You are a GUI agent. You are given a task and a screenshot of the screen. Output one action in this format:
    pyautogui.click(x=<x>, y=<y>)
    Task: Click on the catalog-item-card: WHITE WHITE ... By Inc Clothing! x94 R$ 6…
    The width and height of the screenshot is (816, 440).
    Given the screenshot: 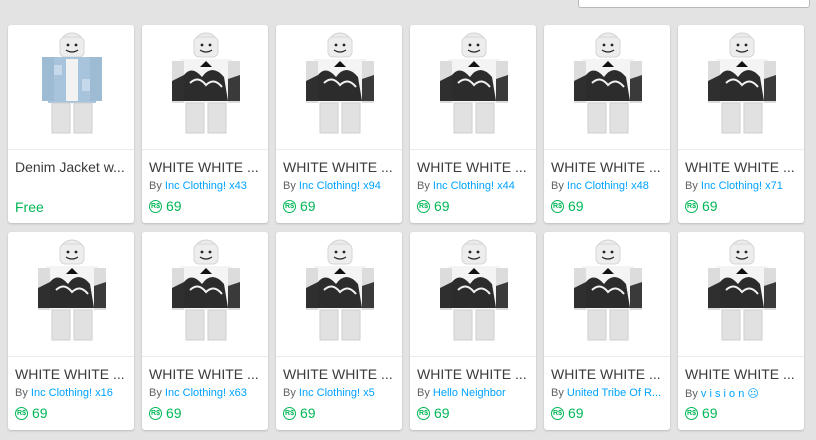 What is the action you would take?
    pyautogui.click(x=339, y=124)
    